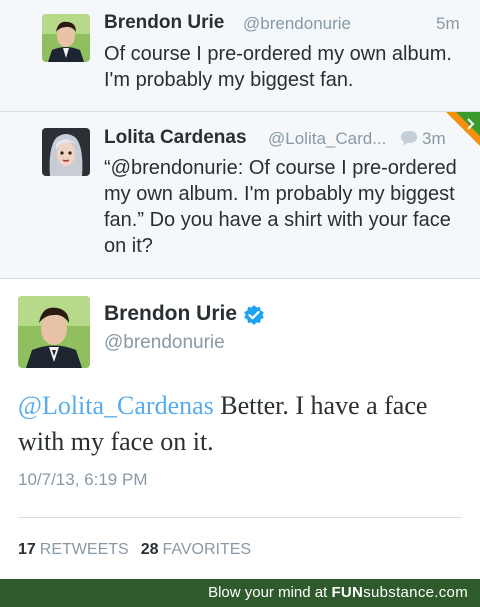 Image resolution: width=480 pixels, height=607 pixels. Describe the element at coordinates (254, 315) in the screenshot. I see `verified-badge-icon` at that location.